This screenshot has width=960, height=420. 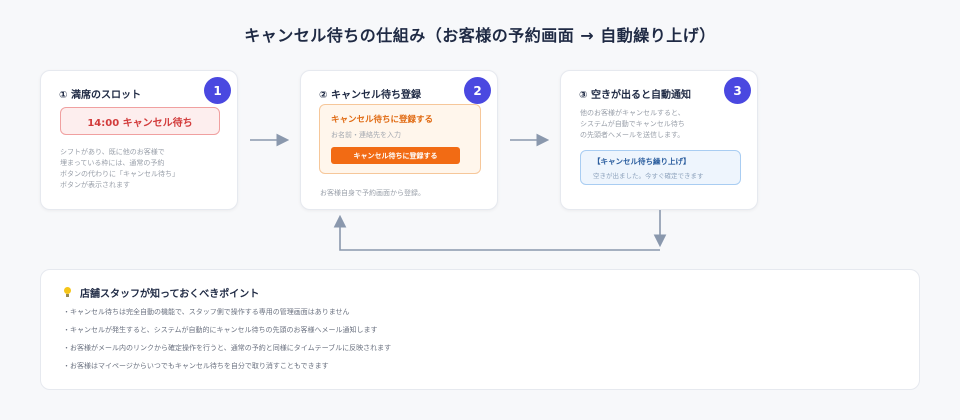 I want to click on staff-points-heading: 店舗スタッフが知っておくべきポイント, so click(x=161, y=292).